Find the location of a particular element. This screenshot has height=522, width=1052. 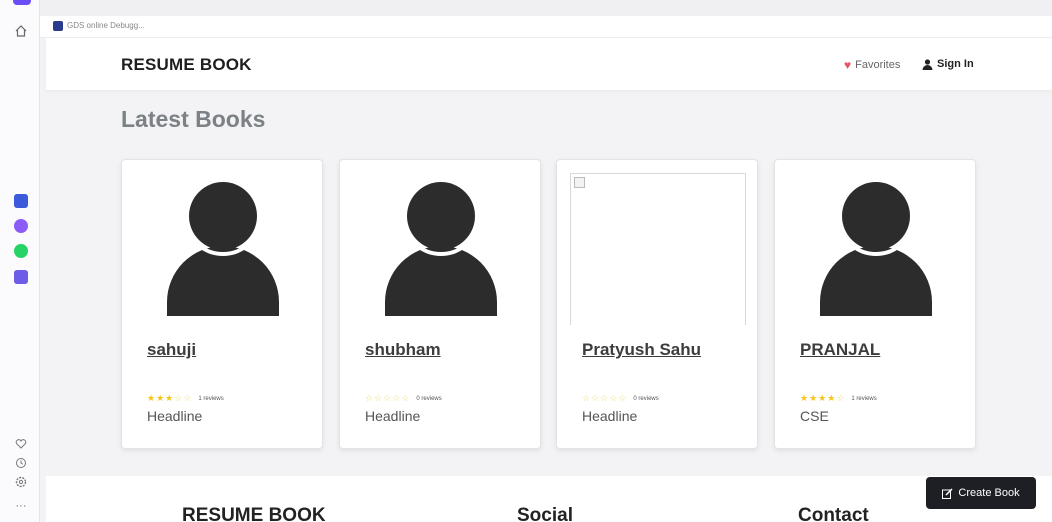

footer-social-heading: Social is located at coordinates (545, 513).